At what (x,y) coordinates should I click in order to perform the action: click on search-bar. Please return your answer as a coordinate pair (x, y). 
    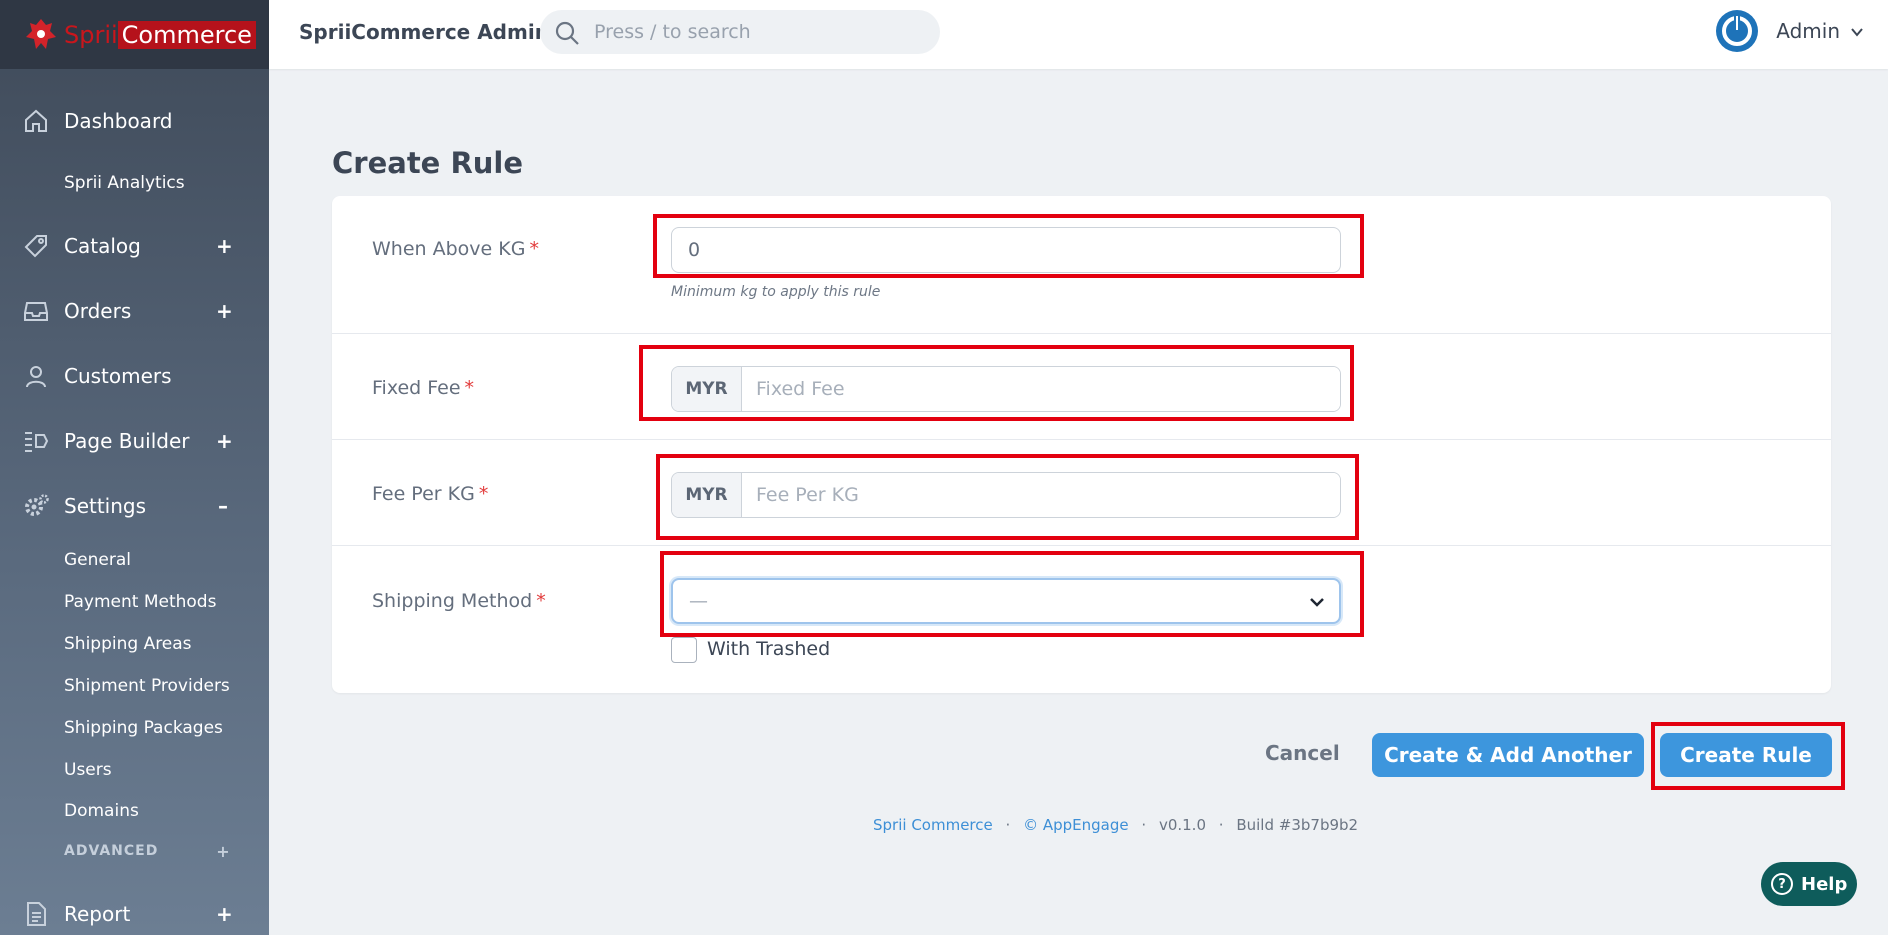
    Looking at the image, I should click on (740, 32).